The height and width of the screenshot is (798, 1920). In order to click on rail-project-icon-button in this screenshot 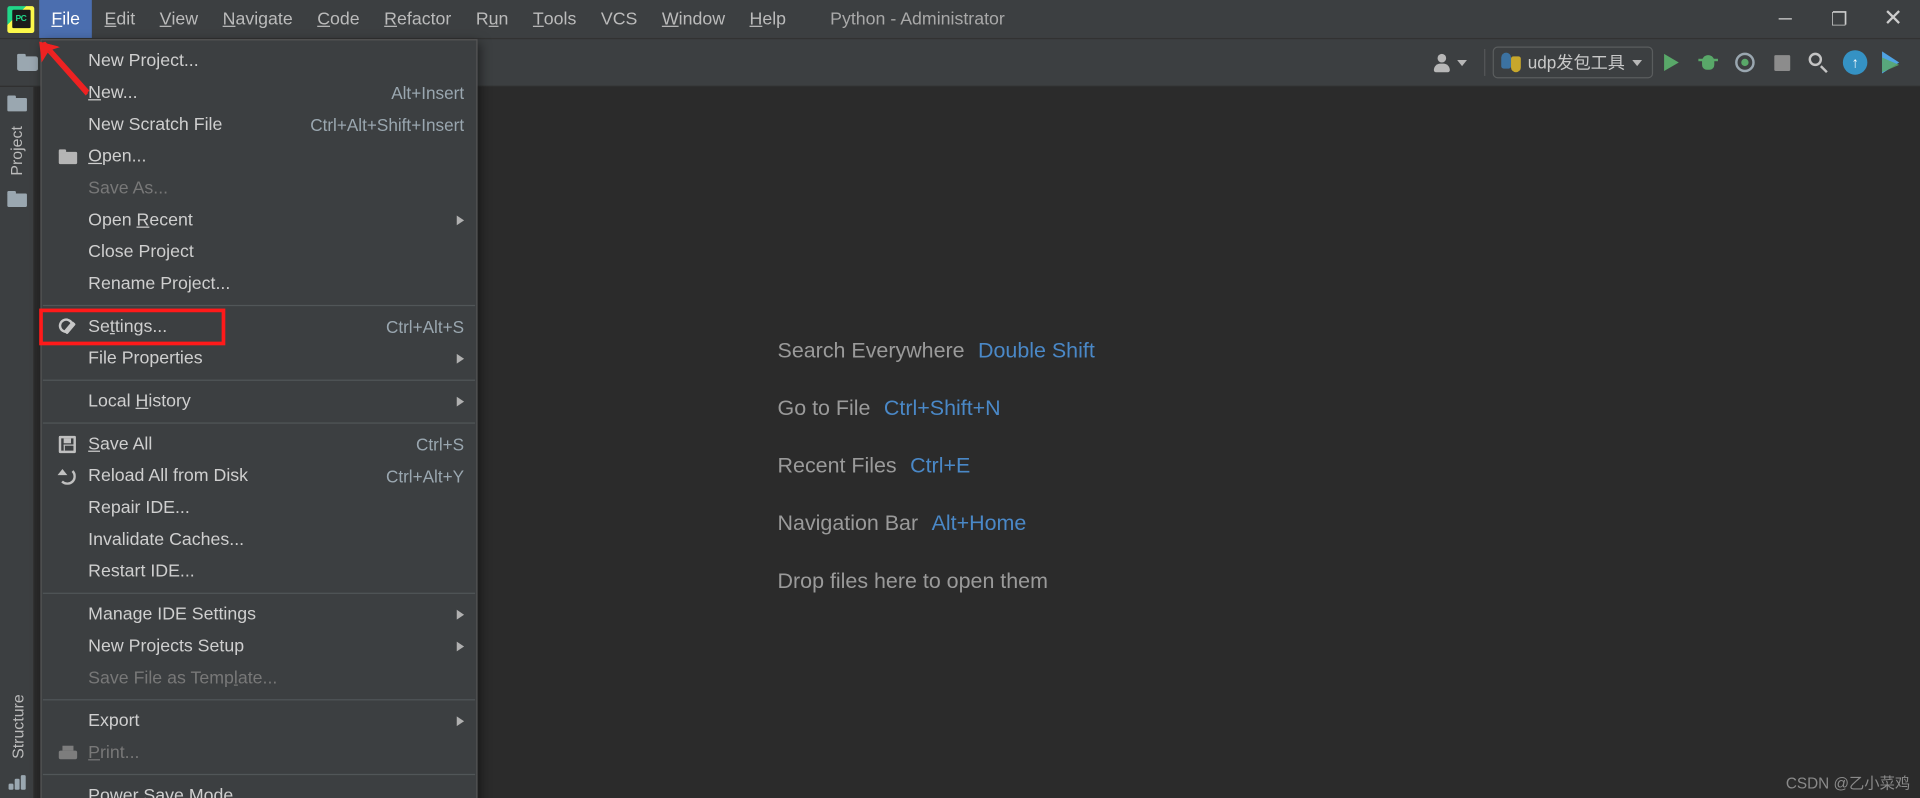, I will do `click(17, 103)`.